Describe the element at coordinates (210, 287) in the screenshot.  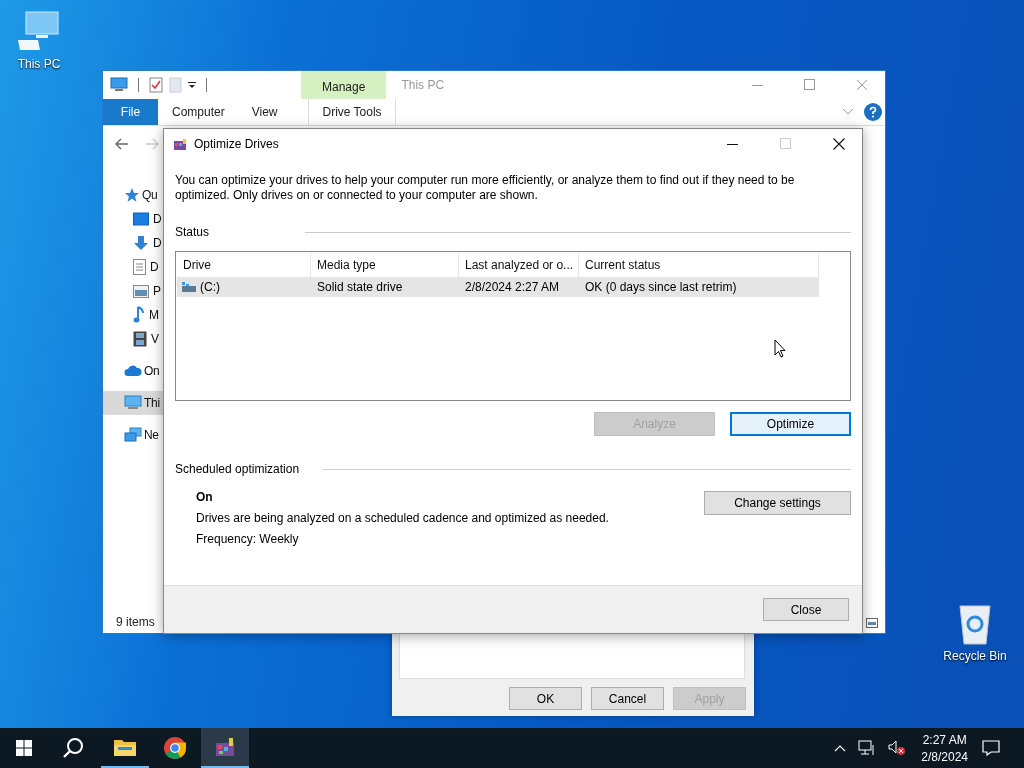
I see `table-cell: (C:)` at that location.